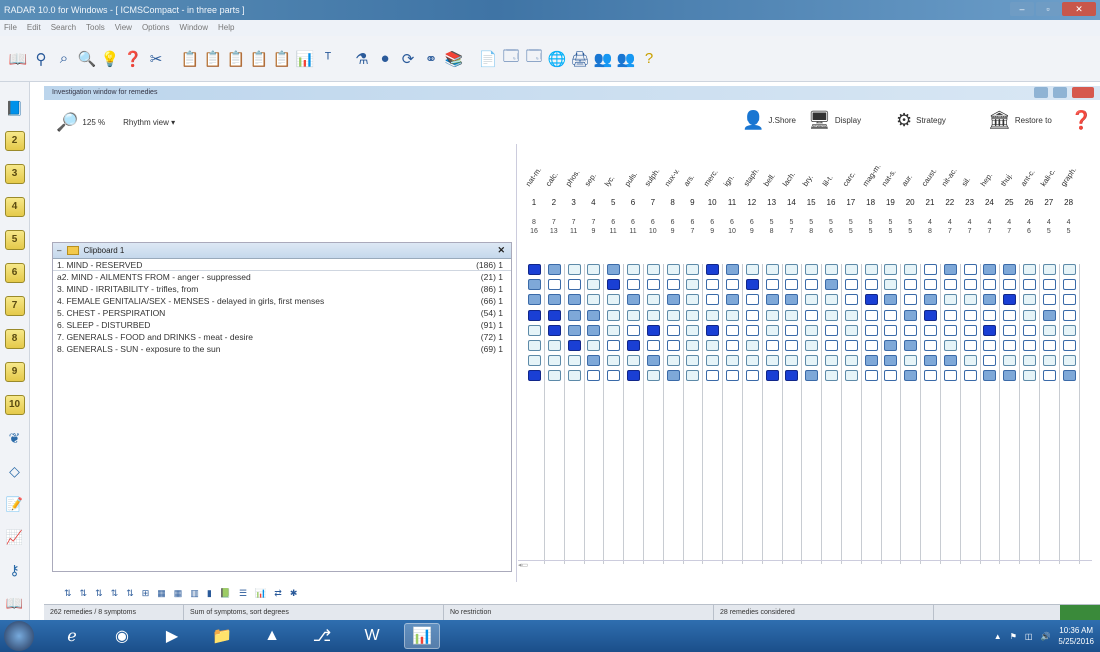 Image resolution: width=1100 pixels, height=652 pixels. I want to click on clipboard-7-button: 7, so click(14, 306).